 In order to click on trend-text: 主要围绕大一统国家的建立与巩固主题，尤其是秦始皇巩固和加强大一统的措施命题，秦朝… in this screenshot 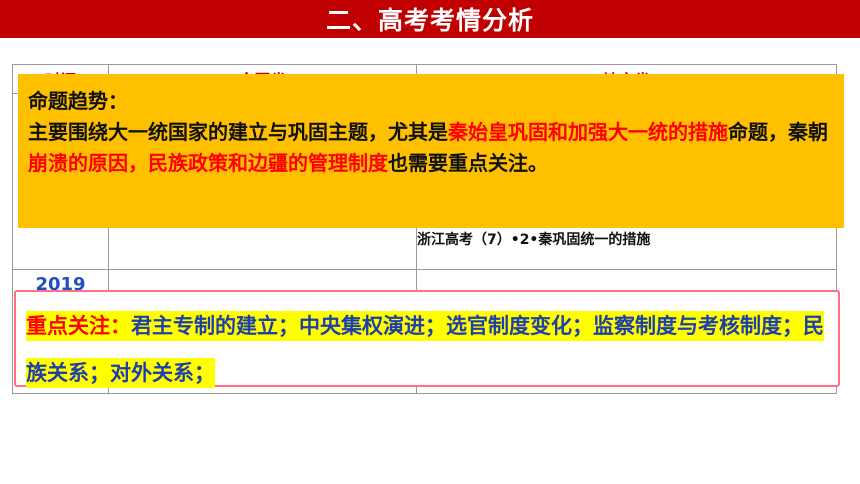, I will do `click(429, 148)`.